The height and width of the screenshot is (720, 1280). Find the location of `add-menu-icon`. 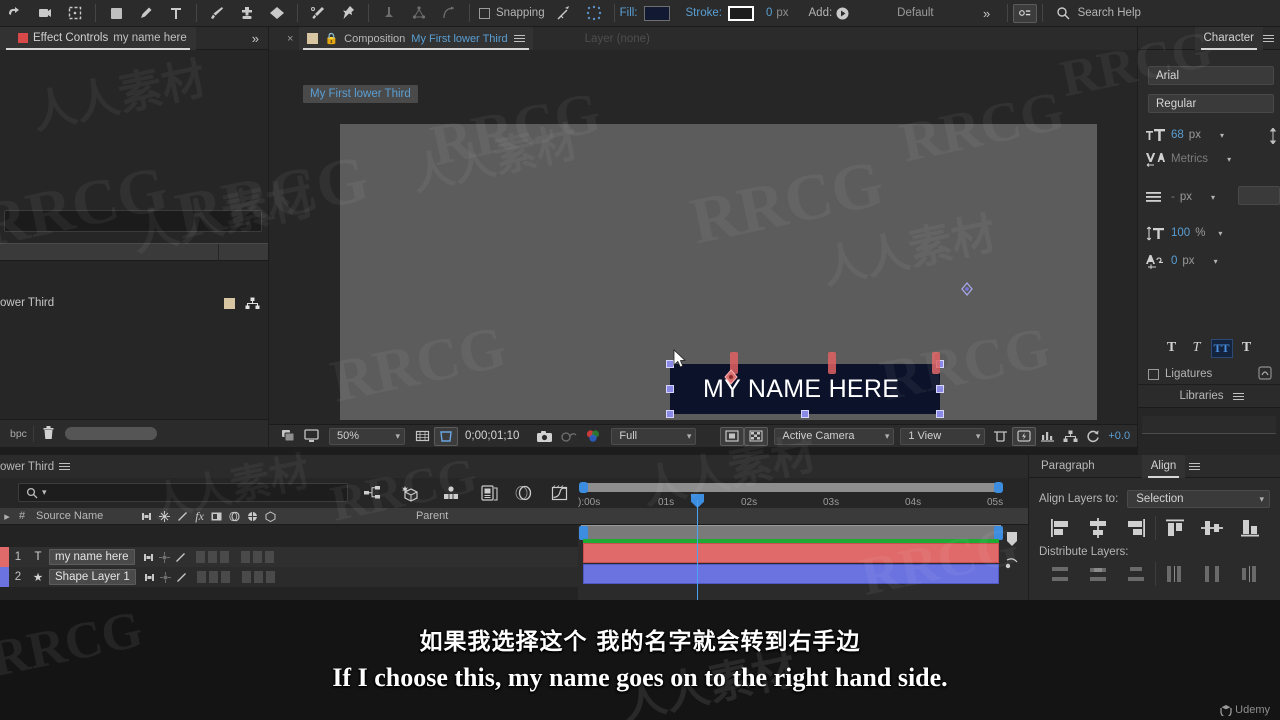

add-menu-icon is located at coordinates (842, 13).